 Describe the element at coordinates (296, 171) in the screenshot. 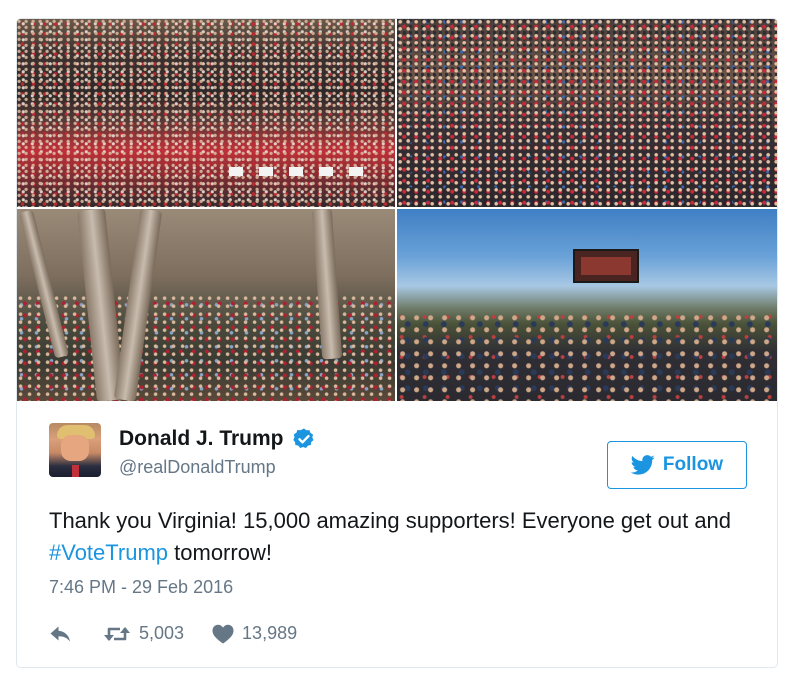

I see `rally-signs` at that location.